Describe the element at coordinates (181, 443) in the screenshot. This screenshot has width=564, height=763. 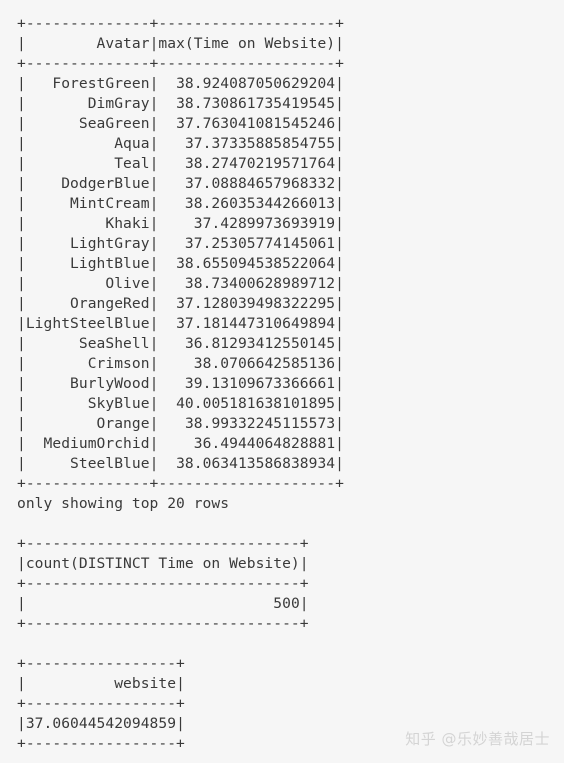
I see `table-row: | MediumOrchid| 36.4944064828881|` at that location.